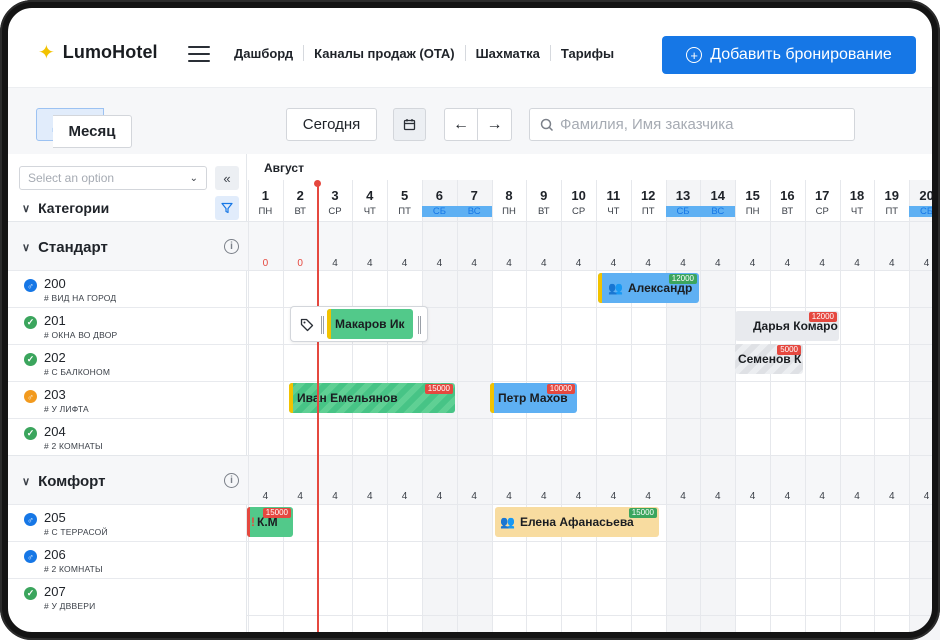 Image resolution: width=940 pixels, height=640 pixels. Describe the element at coordinates (508, 53) in the screenshot. I see `nav-item-chessboard: Шахматка` at that location.